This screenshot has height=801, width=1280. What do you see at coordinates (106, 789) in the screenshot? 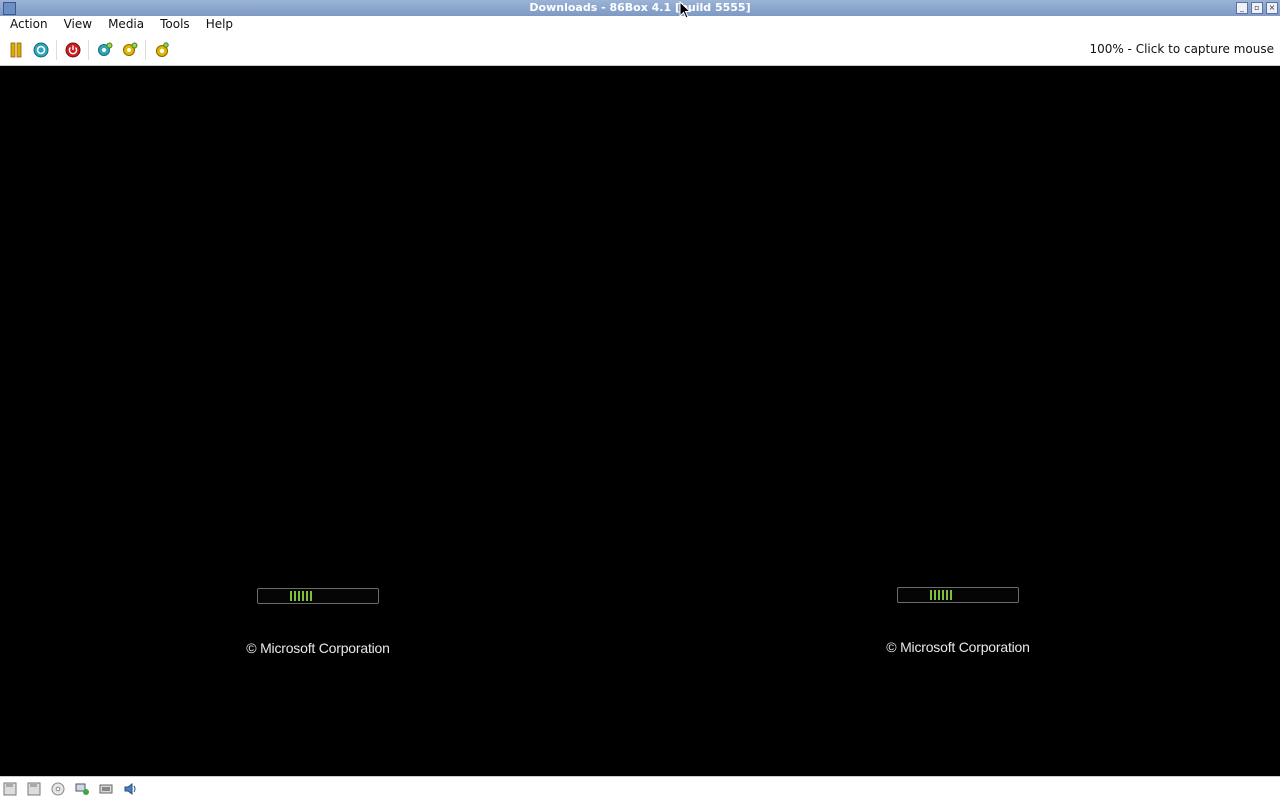
I see `hard-disk-icon` at bounding box center [106, 789].